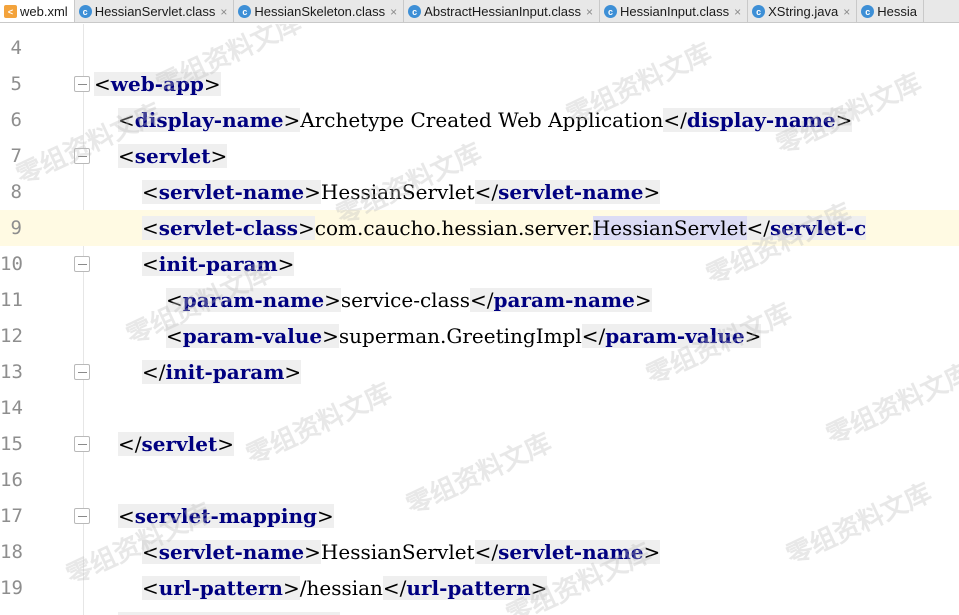 The height and width of the screenshot is (615, 959). I want to click on tab-label: AbstractHessianInput.class, so click(502, 11).